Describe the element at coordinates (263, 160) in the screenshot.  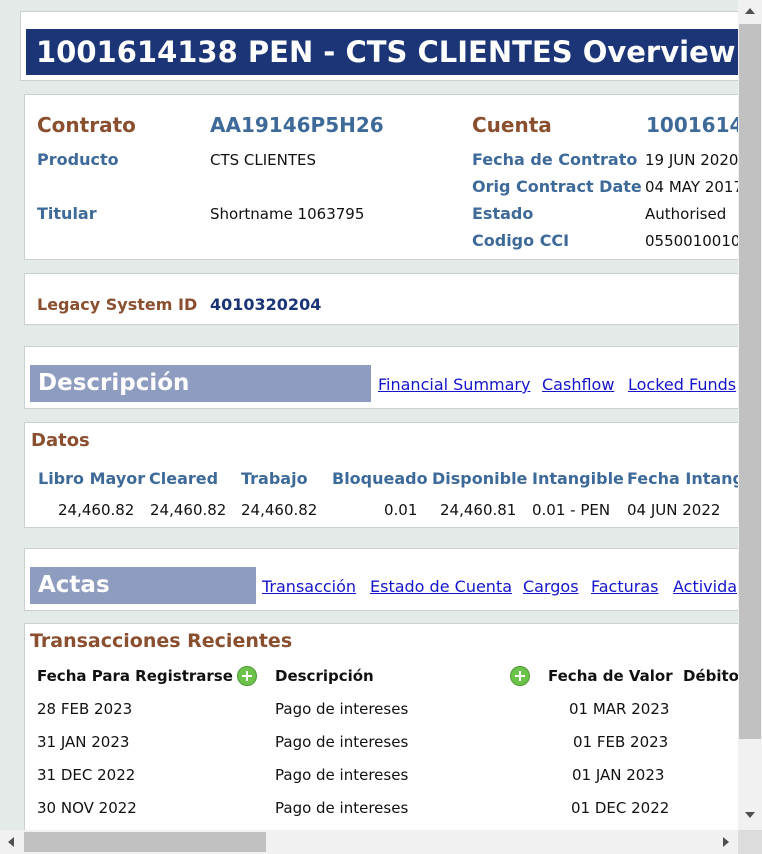
I see `producto-value: CTS CLIENTES` at that location.